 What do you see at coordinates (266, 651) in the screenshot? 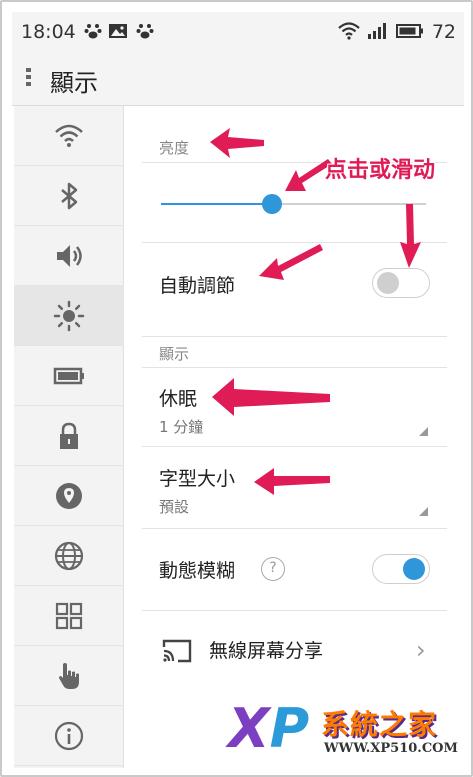
I see `wireless-display-label: 無線屏幕分享` at bounding box center [266, 651].